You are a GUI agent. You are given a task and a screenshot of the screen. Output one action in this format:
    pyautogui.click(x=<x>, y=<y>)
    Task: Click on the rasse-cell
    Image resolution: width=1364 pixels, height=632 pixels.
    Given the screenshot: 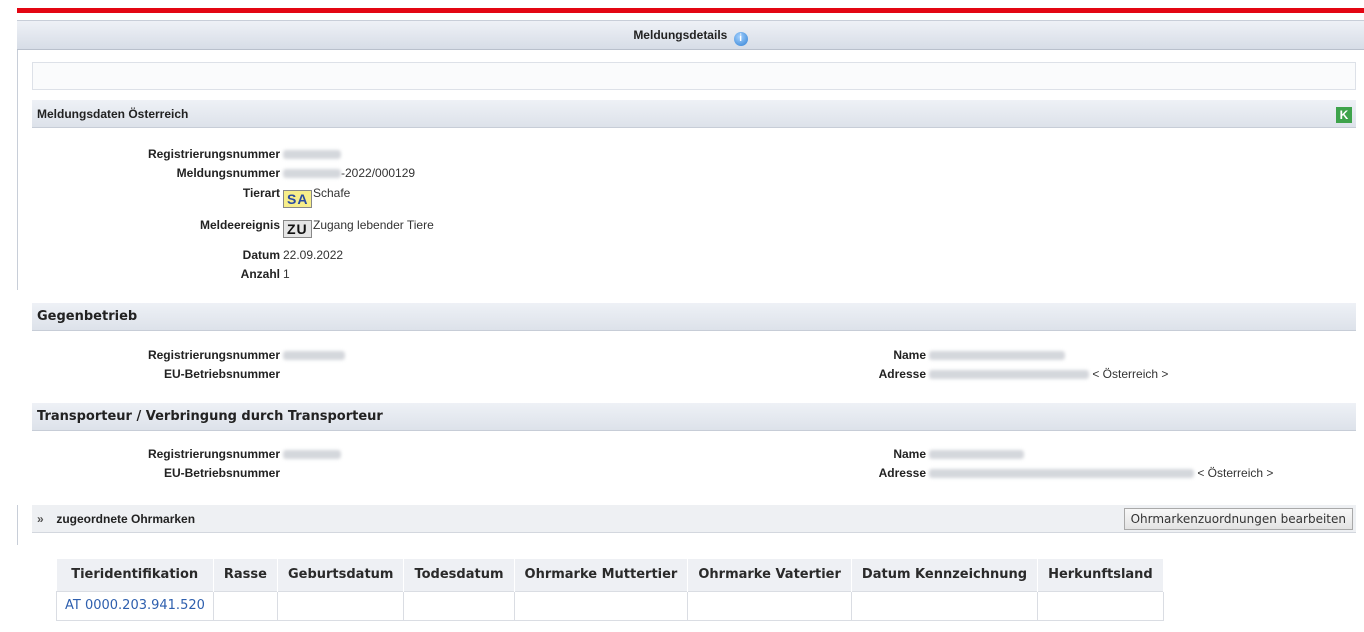 What is the action you would take?
    pyautogui.click(x=245, y=605)
    